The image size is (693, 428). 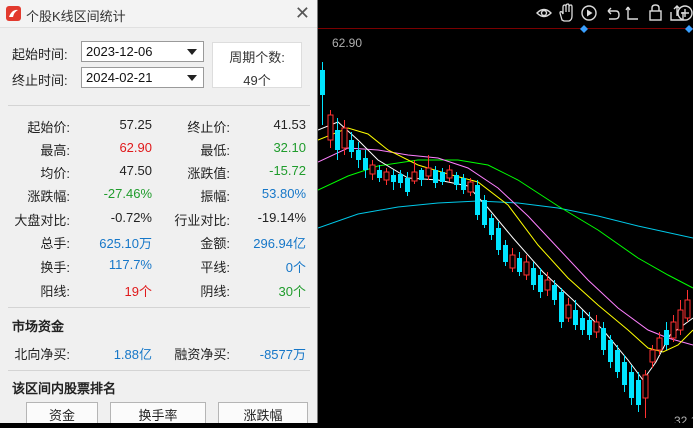 I want to click on rank-change-button: 涨跌幅, so click(x=263, y=412).